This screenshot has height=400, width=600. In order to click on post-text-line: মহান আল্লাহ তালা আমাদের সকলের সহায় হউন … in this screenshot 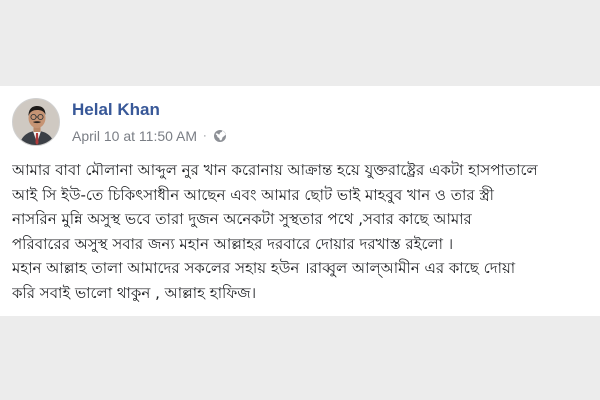, I will do `click(264, 268)`.